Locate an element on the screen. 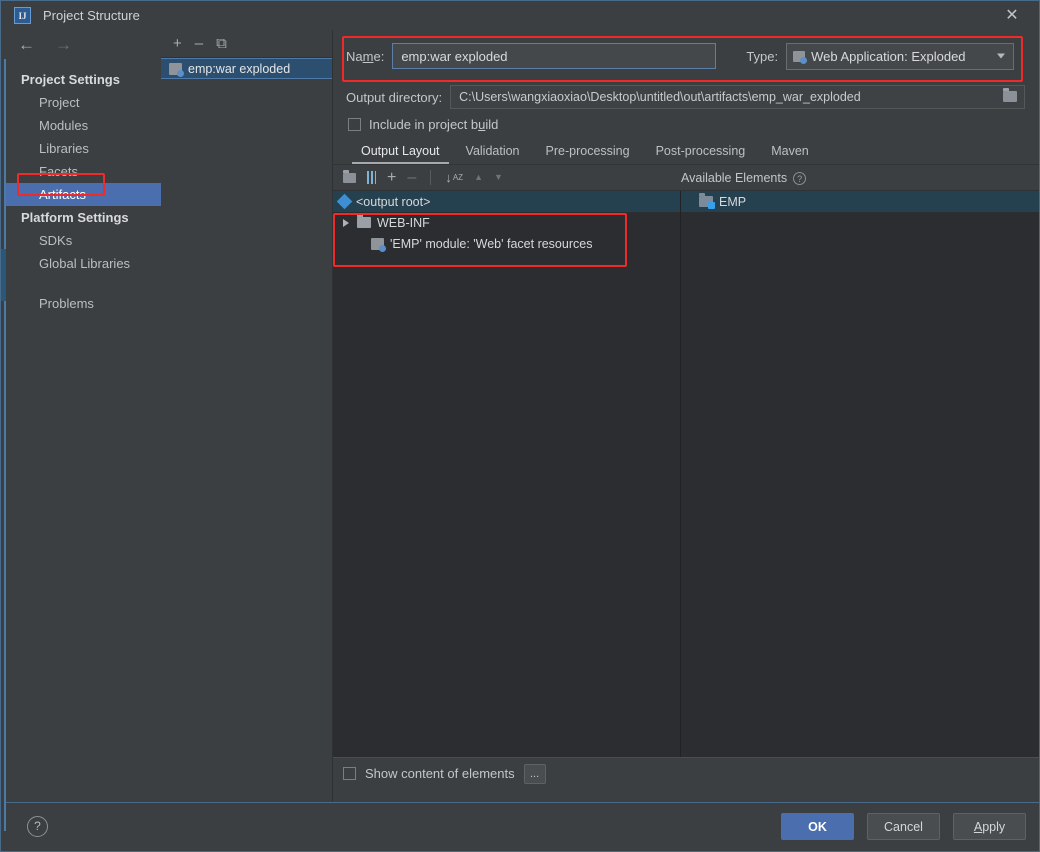  sidebar-item-artifacts: Artifacts is located at coordinates (83, 194).